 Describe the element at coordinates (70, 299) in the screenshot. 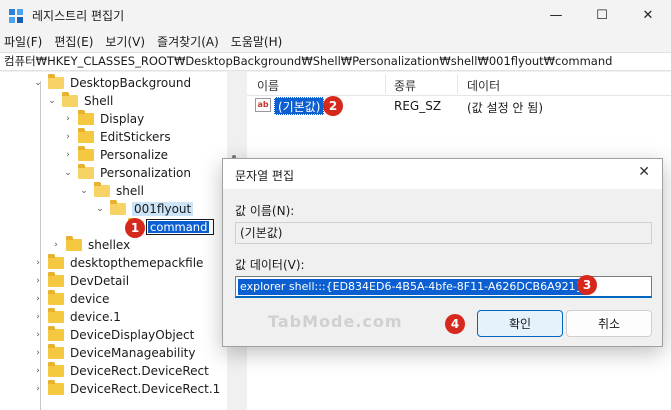

I see `tree-item-device: › device` at that location.